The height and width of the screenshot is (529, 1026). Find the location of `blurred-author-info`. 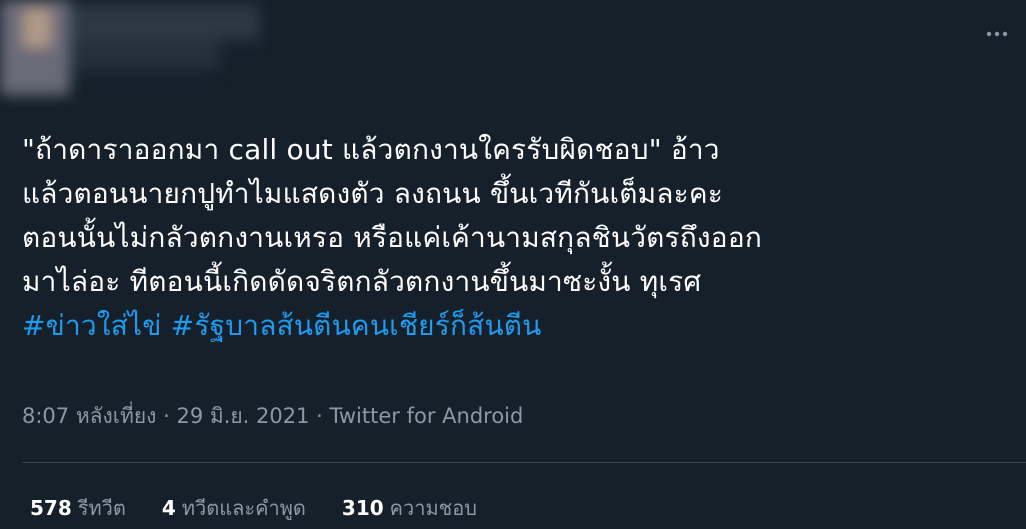

blurred-author-info is located at coordinates (140, 47).